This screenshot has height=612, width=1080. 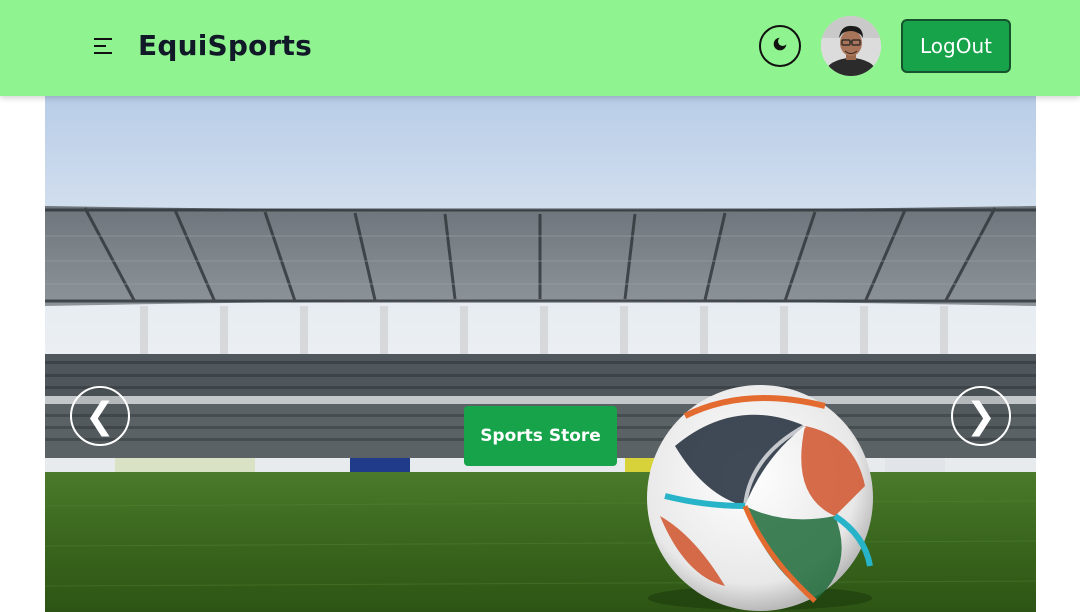 What do you see at coordinates (981, 416) in the screenshot?
I see `slider-next-button: ❯` at bounding box center [981, 416].